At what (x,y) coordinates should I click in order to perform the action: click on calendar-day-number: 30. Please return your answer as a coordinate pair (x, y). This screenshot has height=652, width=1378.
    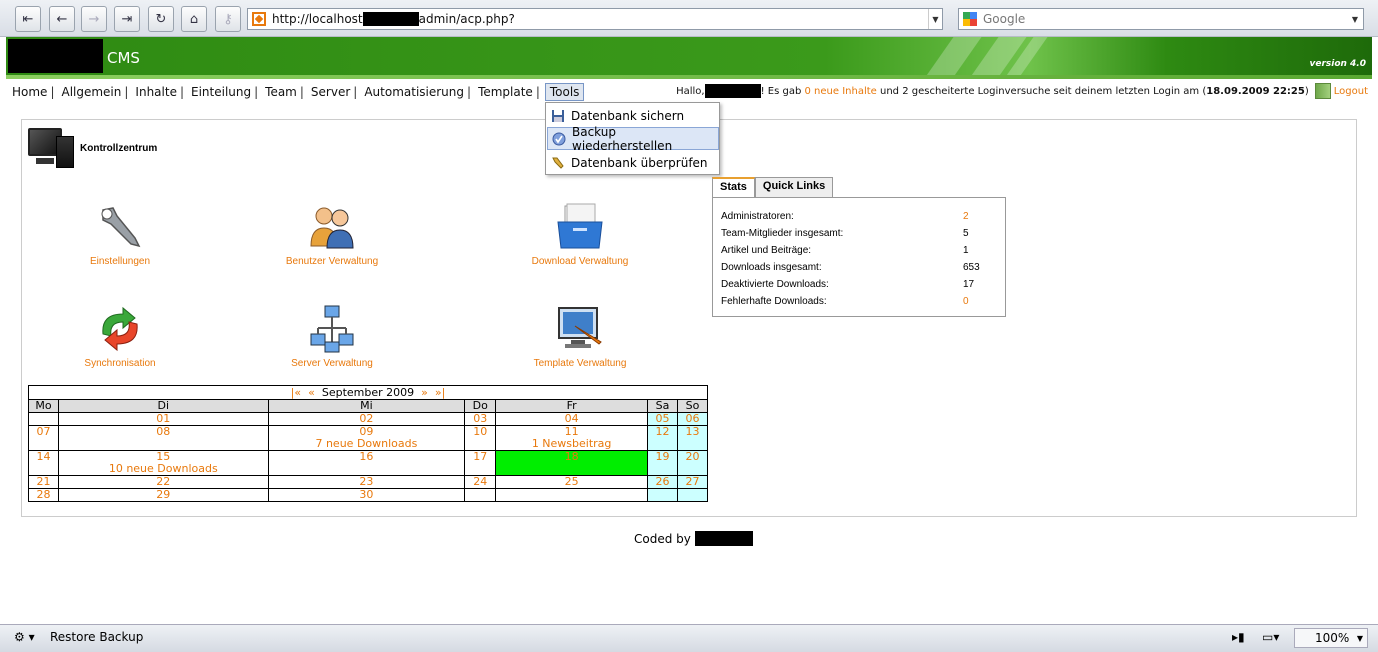
    Looking at the image, I should click on (367, 495).